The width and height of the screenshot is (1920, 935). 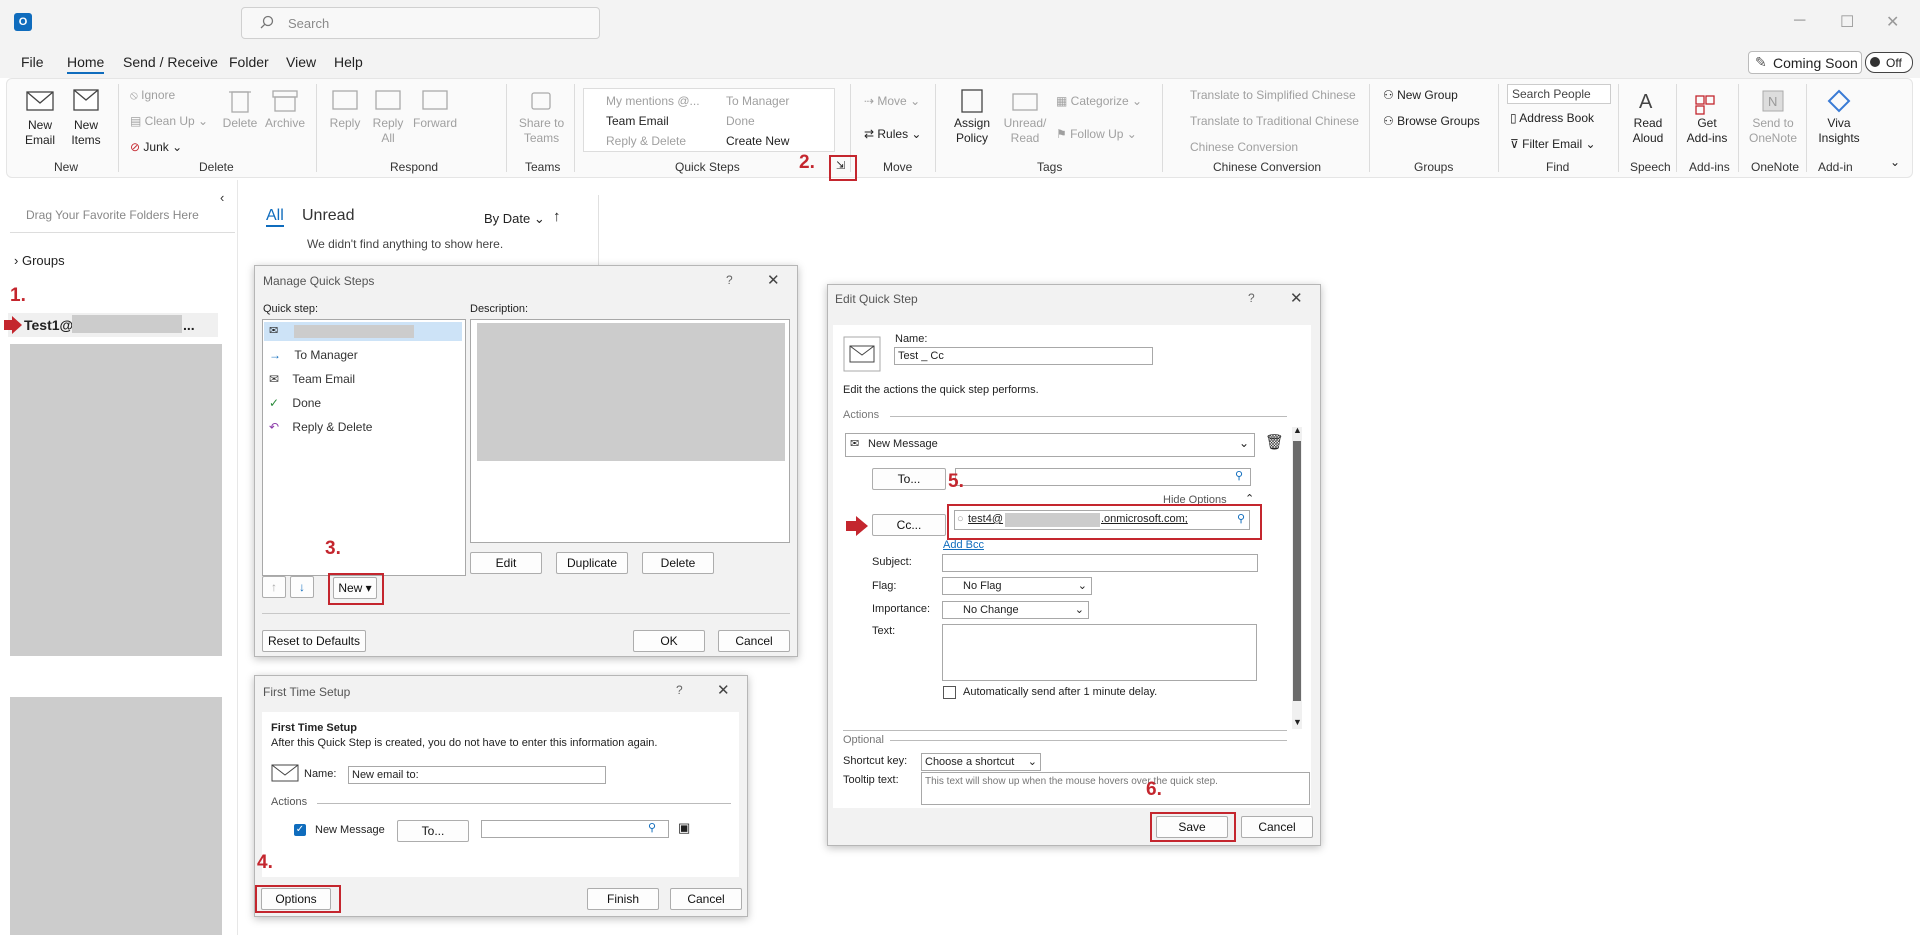 I want to click on menu-send-receive: Send / Receive, so click(x=170, y=62).